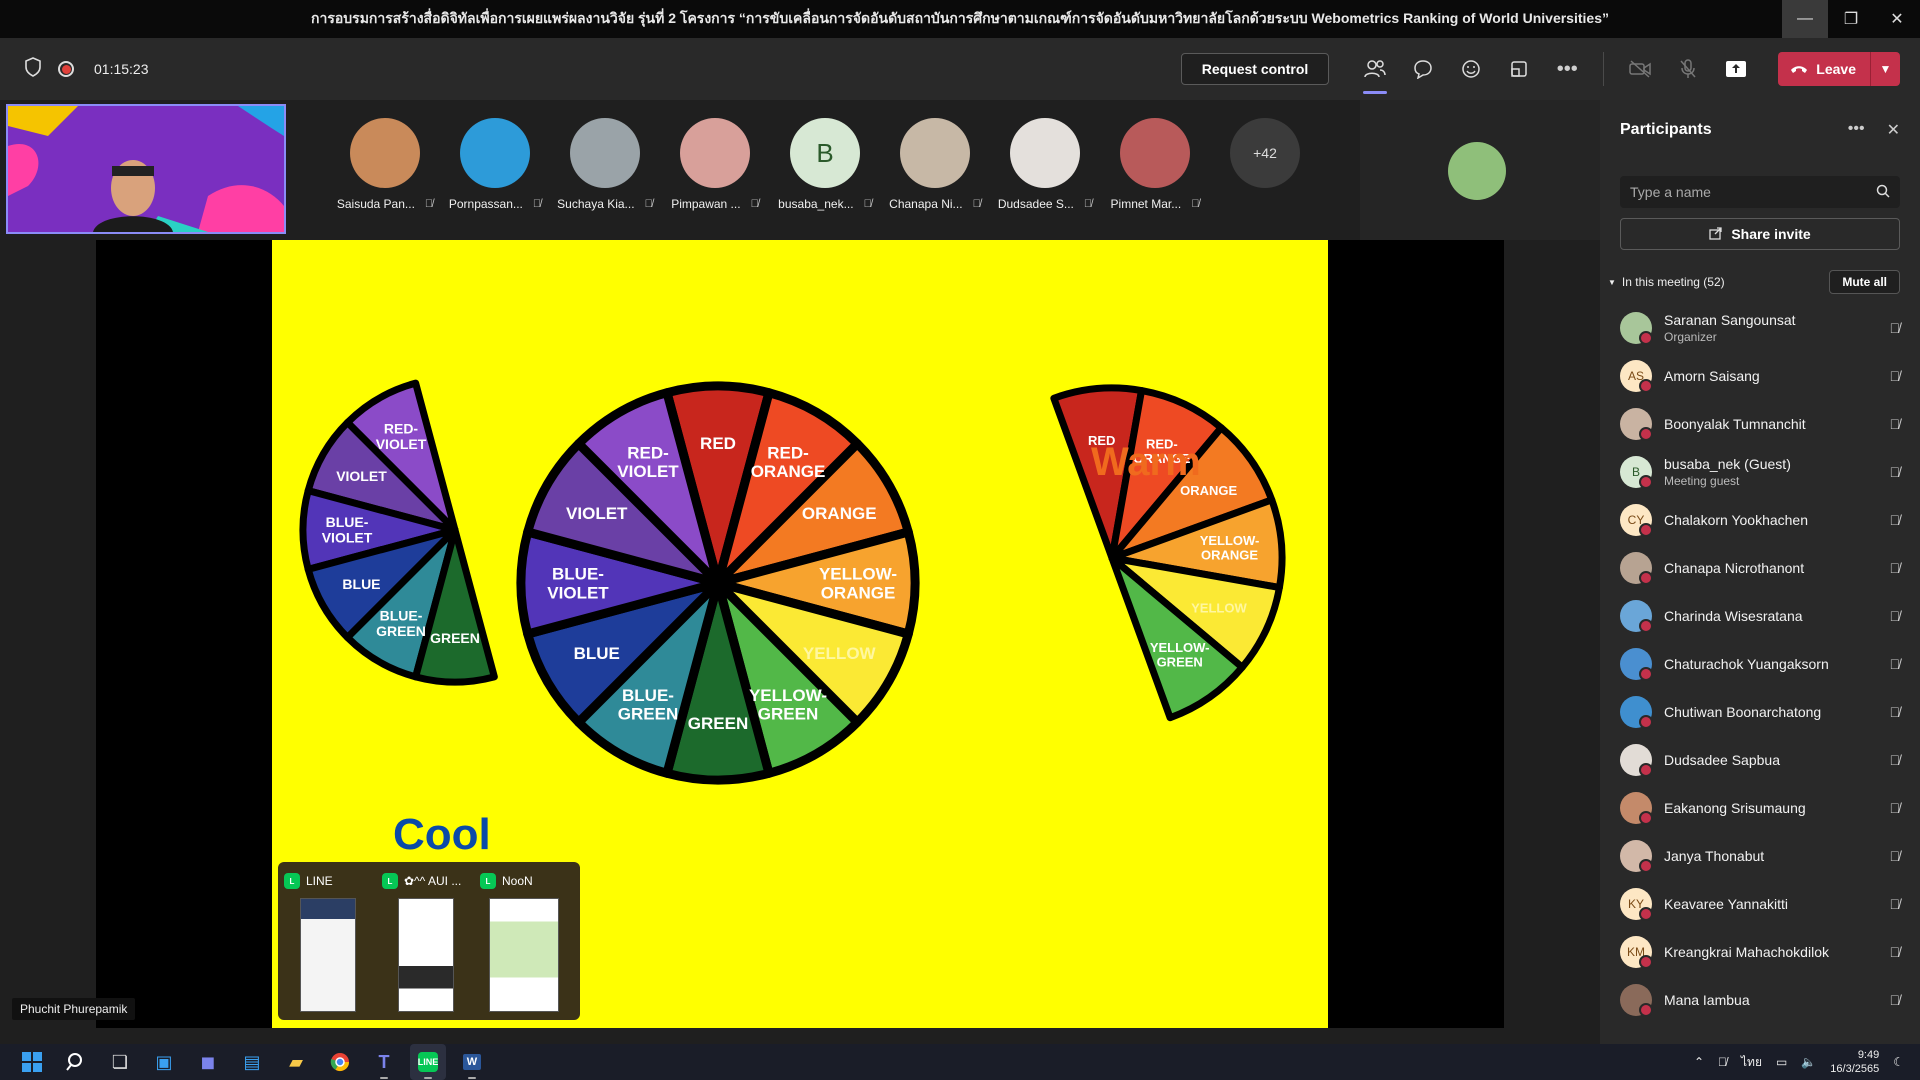  Describe the element at coordinates (1893, 130) in the screenshot. I see `panel-close-icon: ✕` at that location.